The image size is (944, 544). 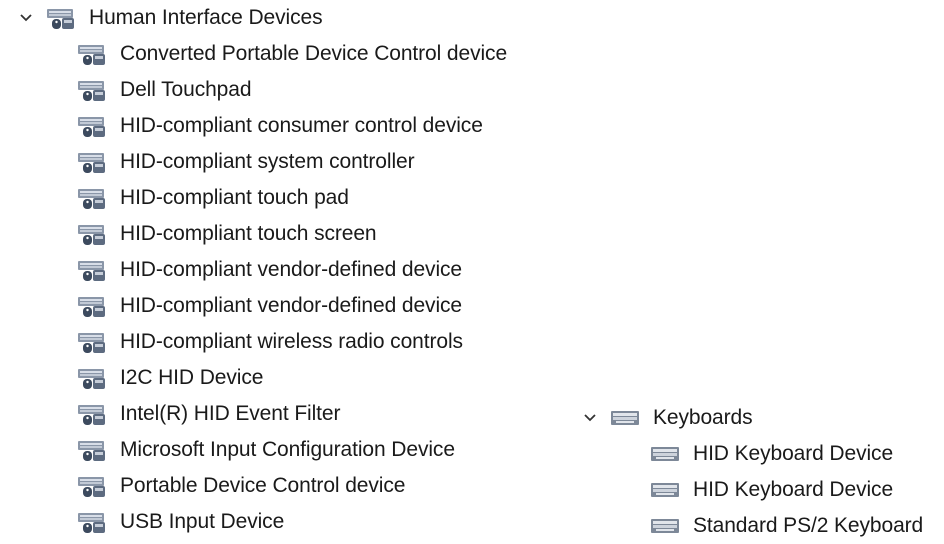 I want to click on device-item: Intel(R) HID Event Filter, so click(x=208, y=414).